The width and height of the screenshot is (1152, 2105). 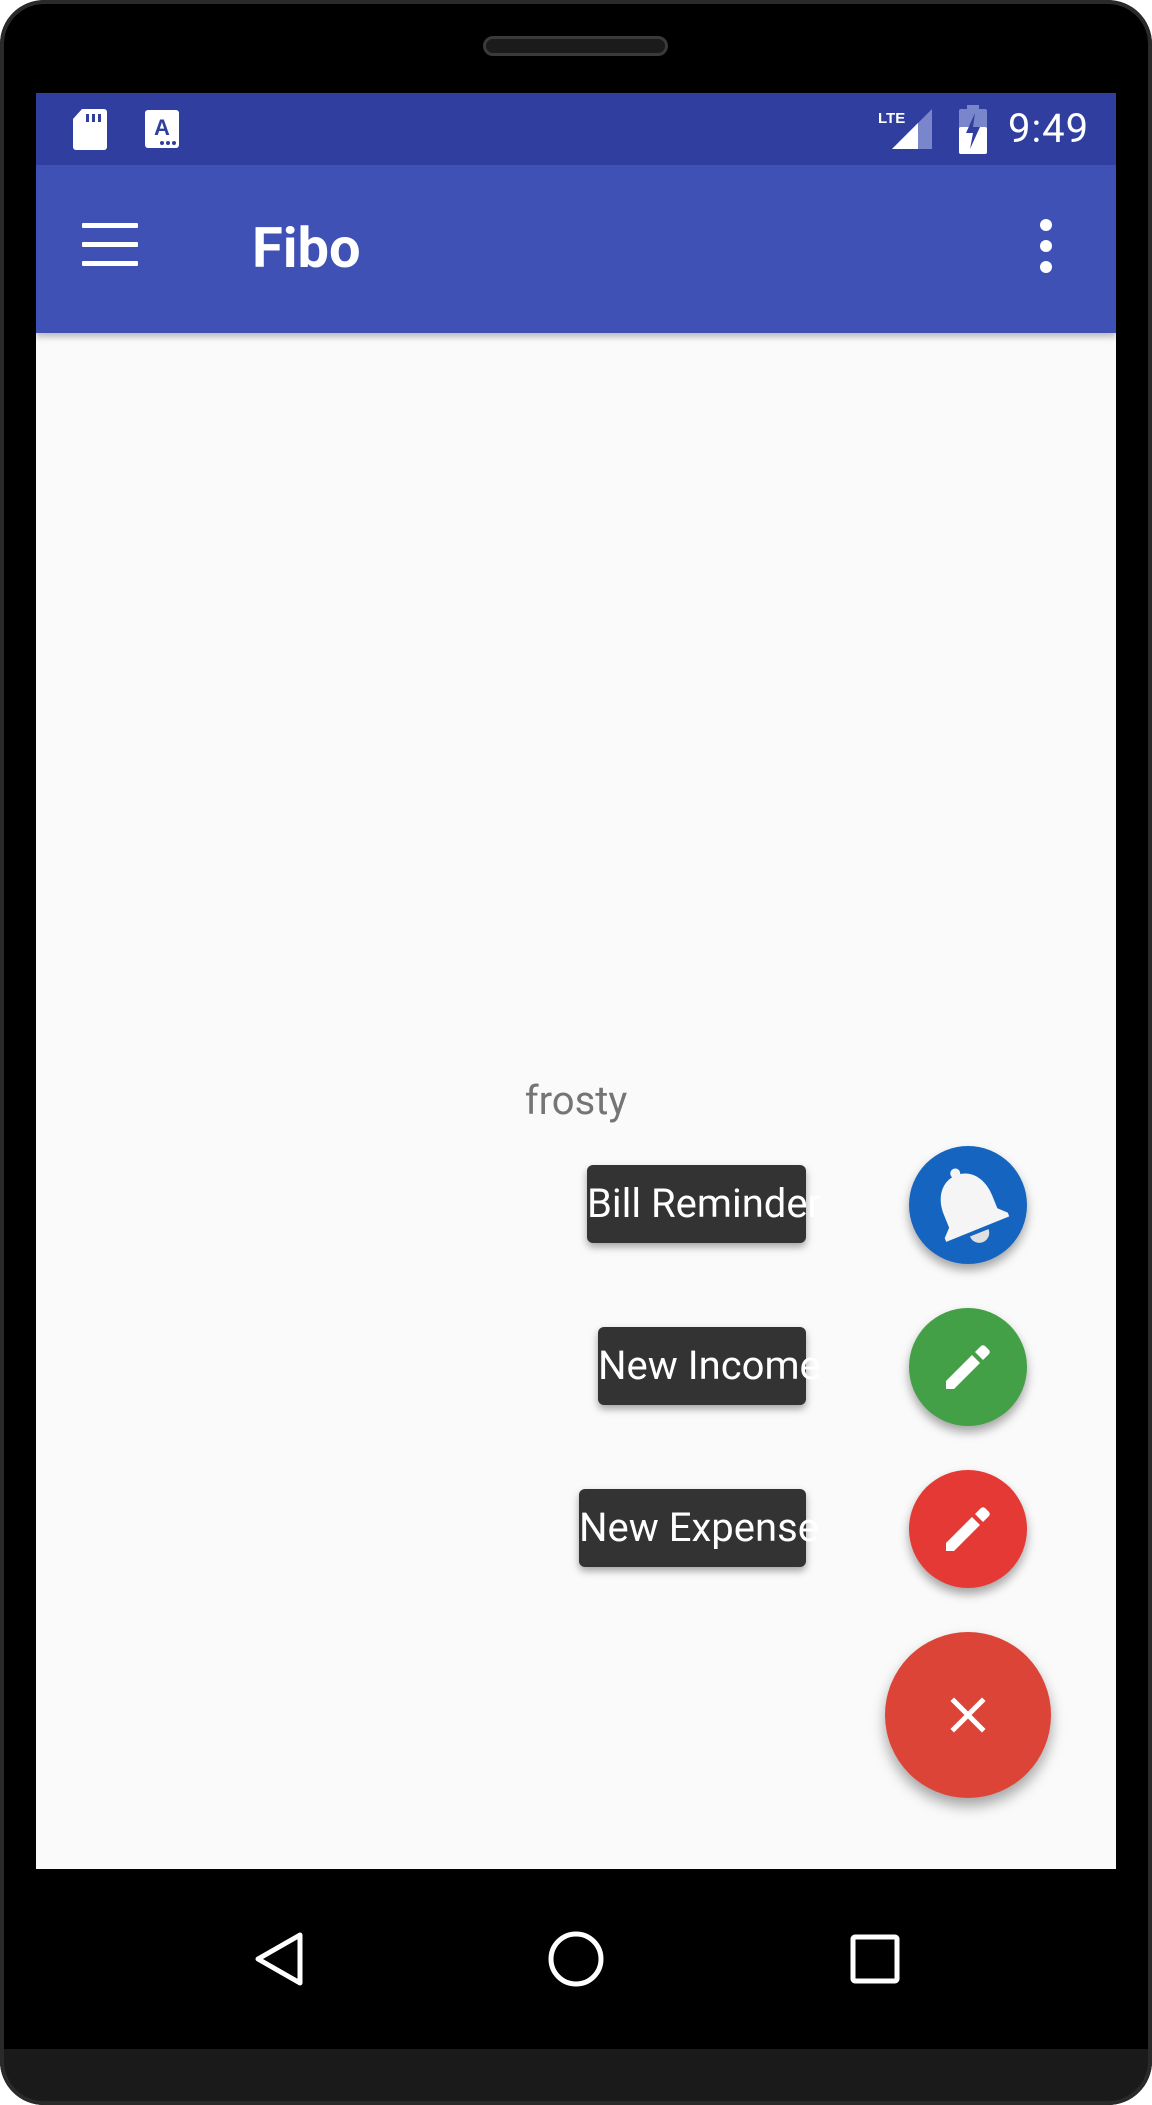 I want to click on phone-chin, so click(x=576, y=2077).